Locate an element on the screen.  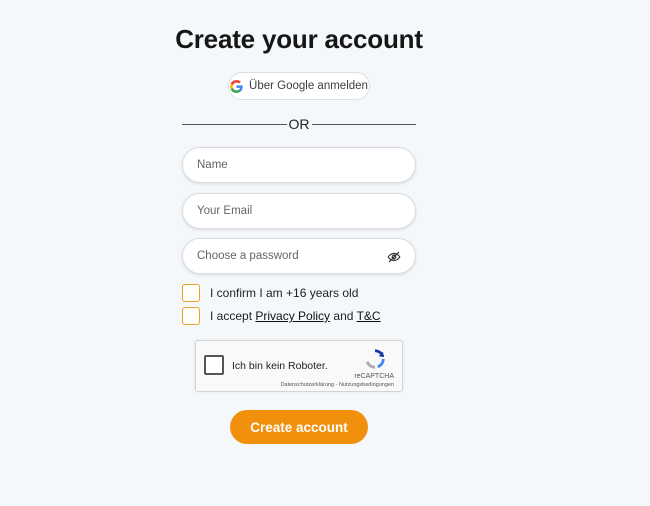
terms-link: T&C is located at coordinates (369, 316).